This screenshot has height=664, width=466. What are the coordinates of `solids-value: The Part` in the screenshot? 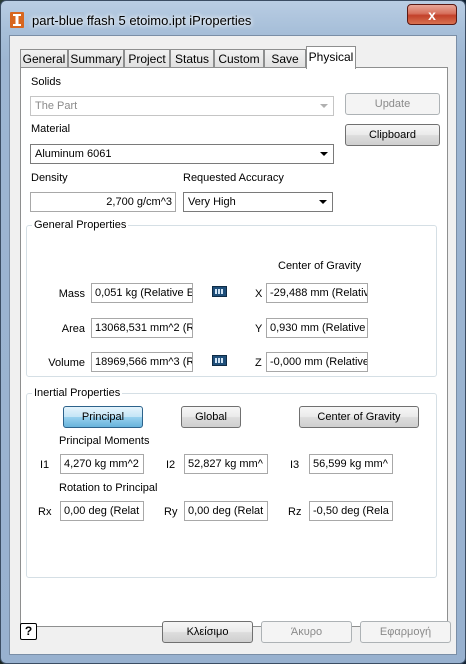 It's located at (56, 106).